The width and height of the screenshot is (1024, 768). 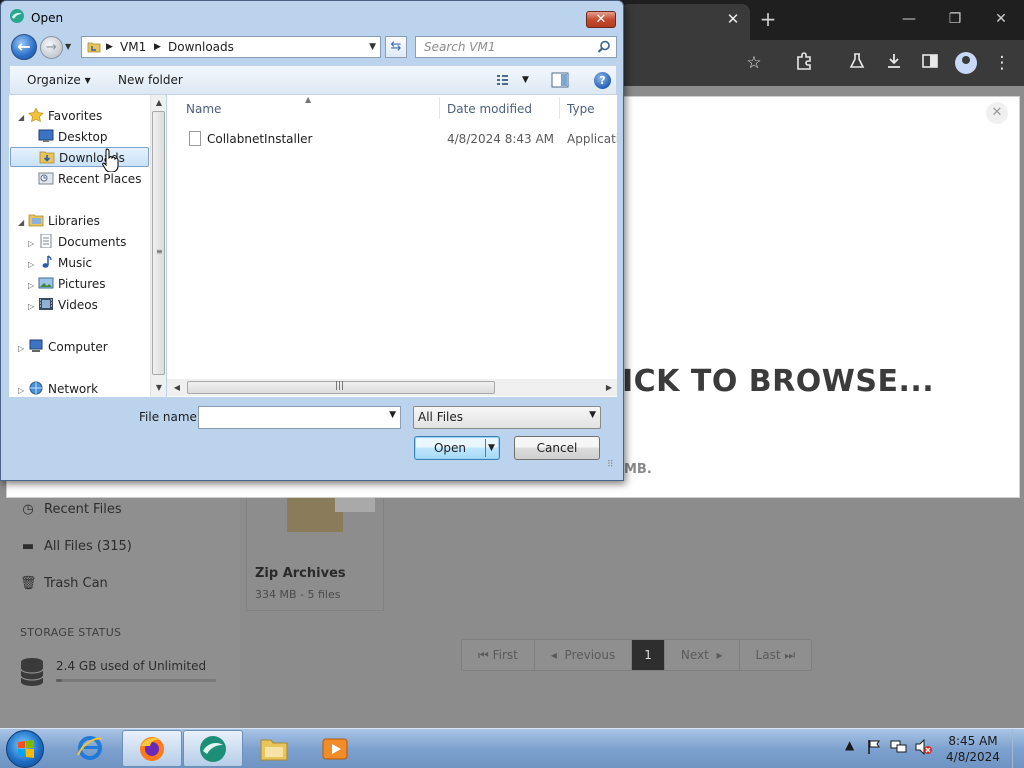 What do you see at coordinates (63, 305) in the screenshot?
I see `tree-videos: ▷ Videos` at bounding box center [63, 305].